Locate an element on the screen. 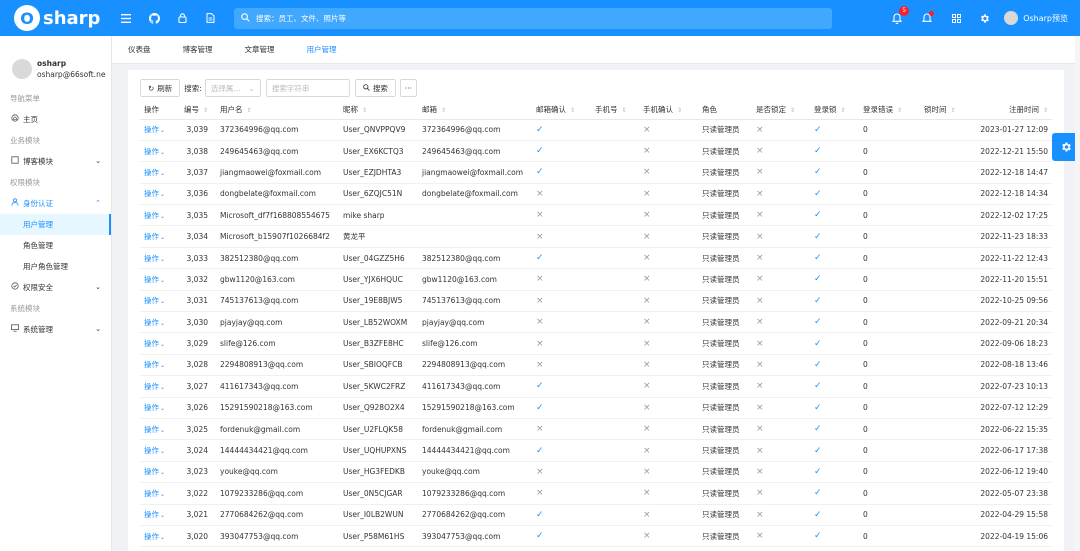  alerts-button is located at coordinates (927, 18).